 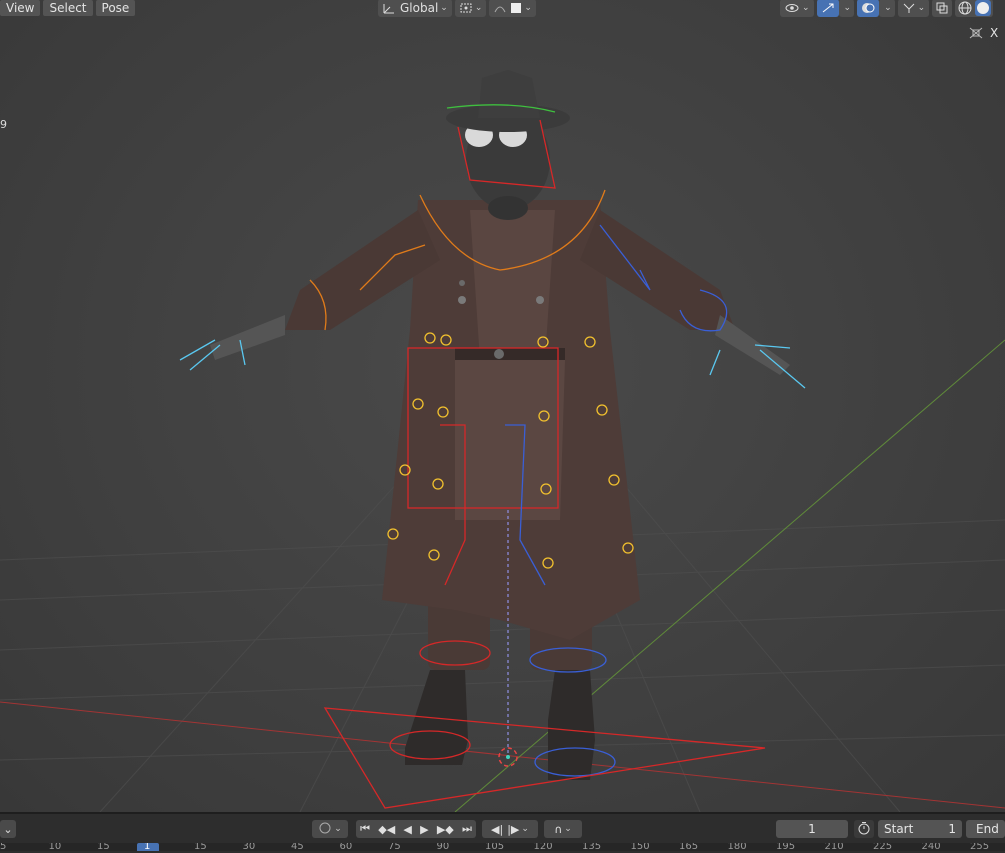 I want to click on play-icon: ▶, so click(x=424, y=829).